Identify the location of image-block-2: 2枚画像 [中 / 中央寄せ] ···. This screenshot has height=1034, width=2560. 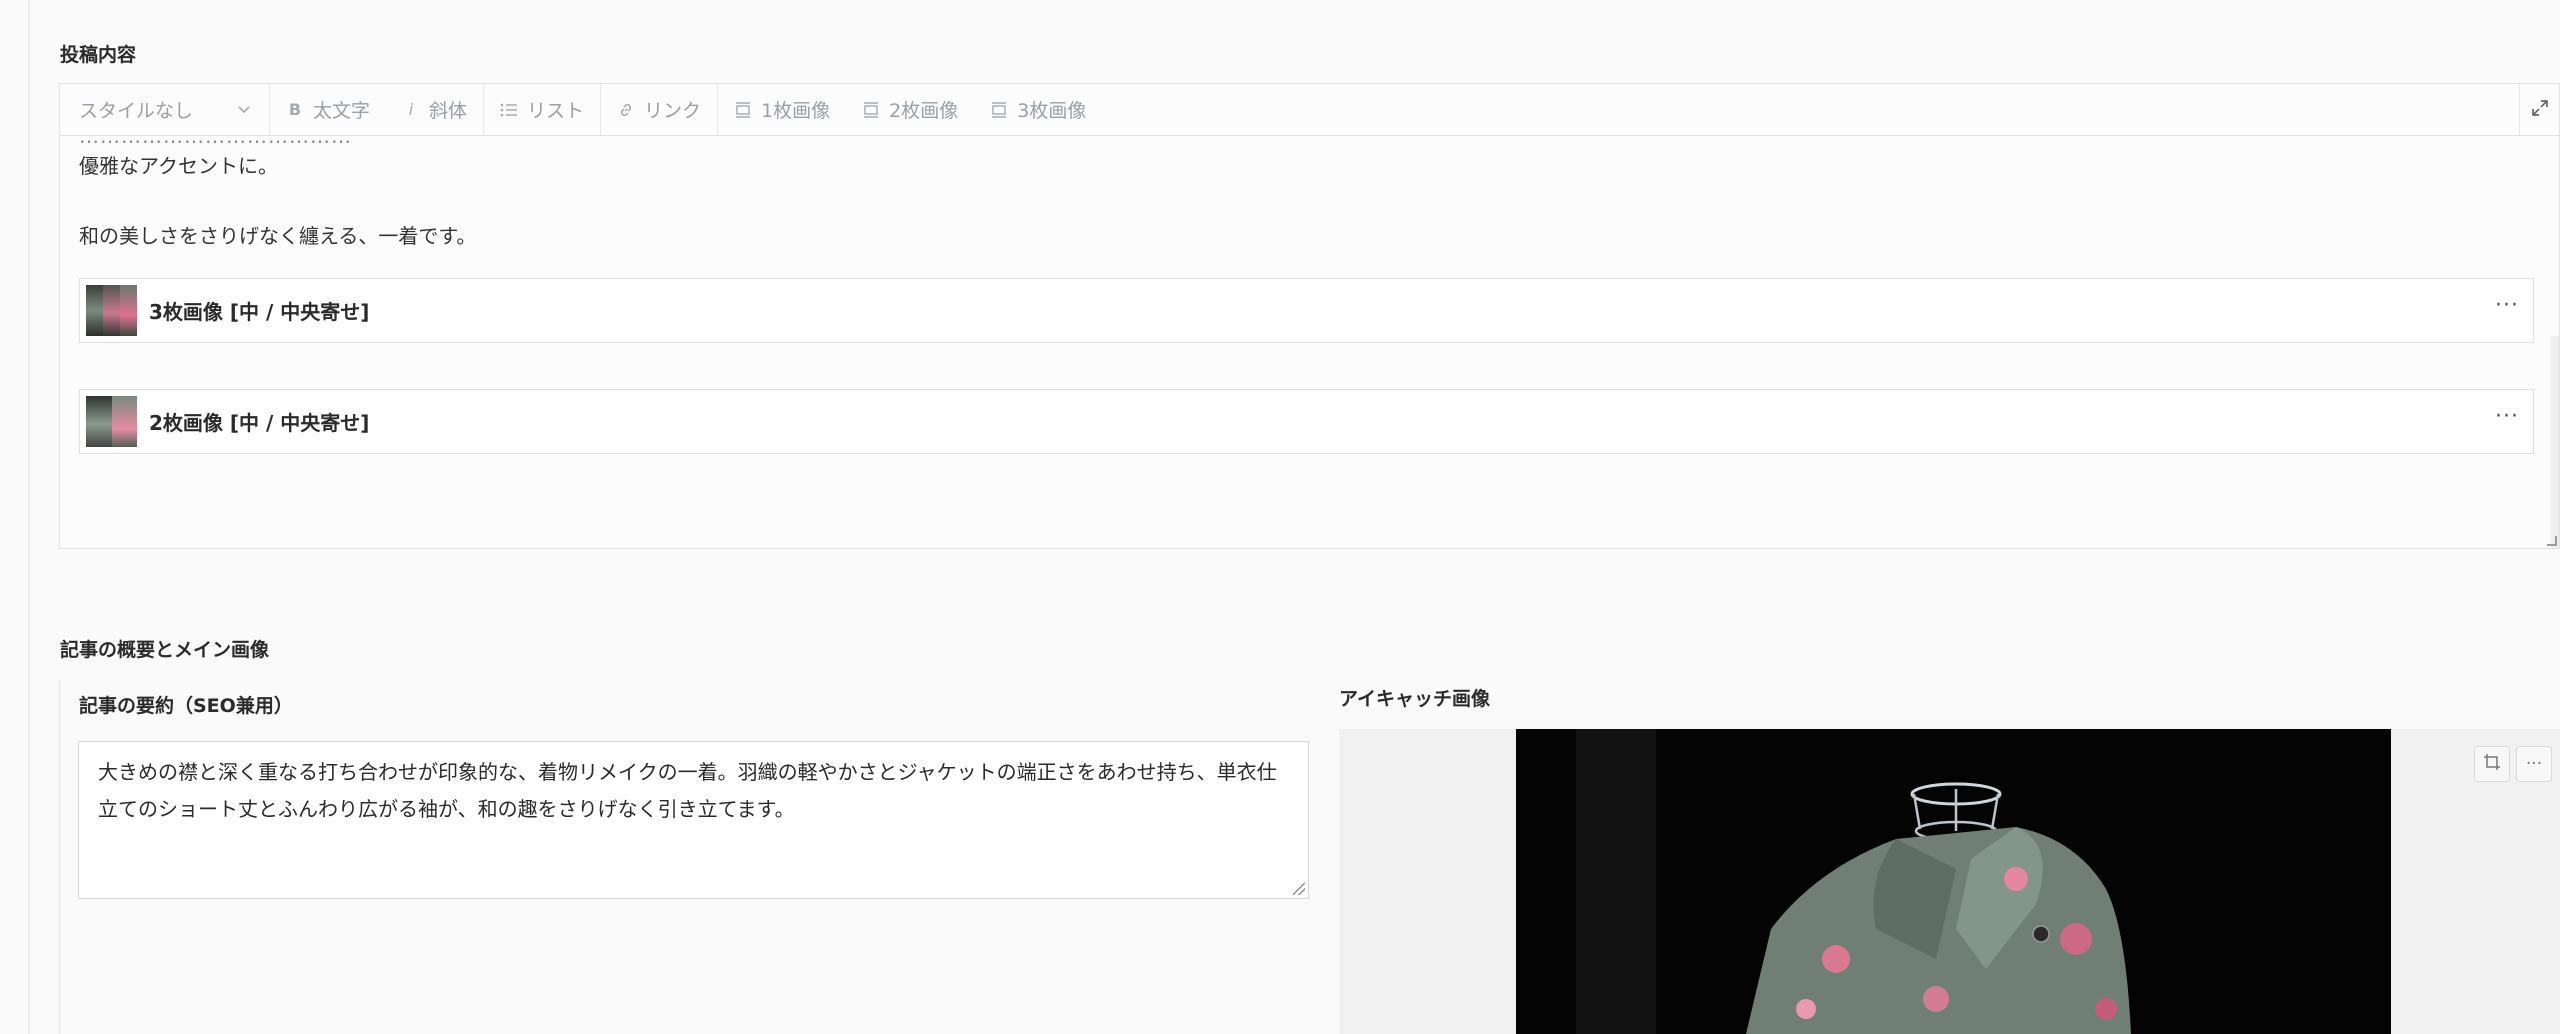
(1306, 421).